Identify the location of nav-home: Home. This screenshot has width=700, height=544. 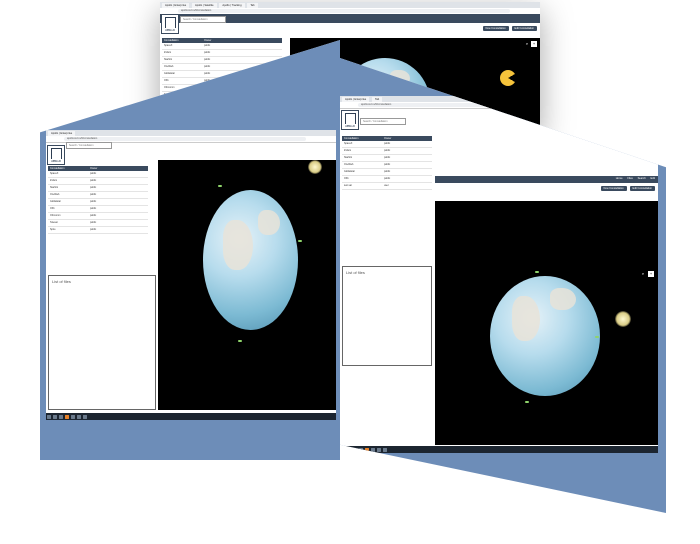
(619, 178).